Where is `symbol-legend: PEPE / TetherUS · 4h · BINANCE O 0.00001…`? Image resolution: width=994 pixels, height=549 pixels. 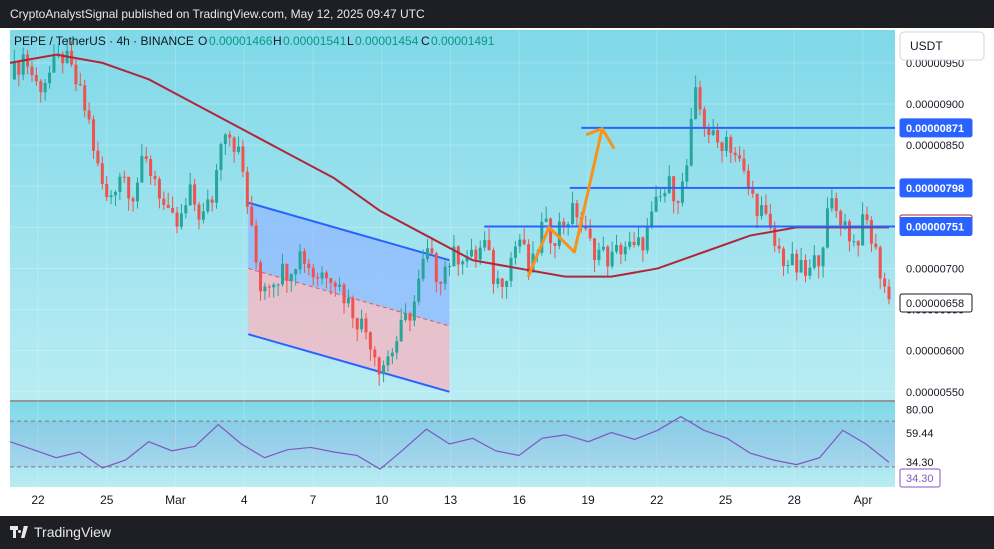 symbol-legend: PEPE / TetherUS · 4h · BINANCE O 0.00001… is located at coordinates (254, 41).